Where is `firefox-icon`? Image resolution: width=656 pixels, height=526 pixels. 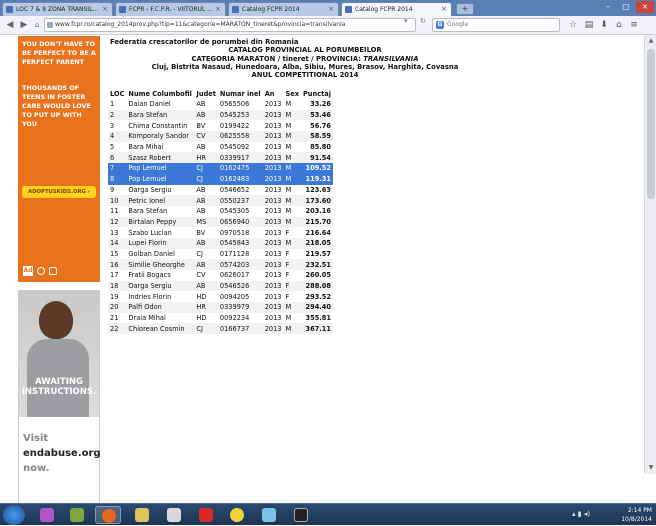 firefox-icon is located at coordinates (109, 516).